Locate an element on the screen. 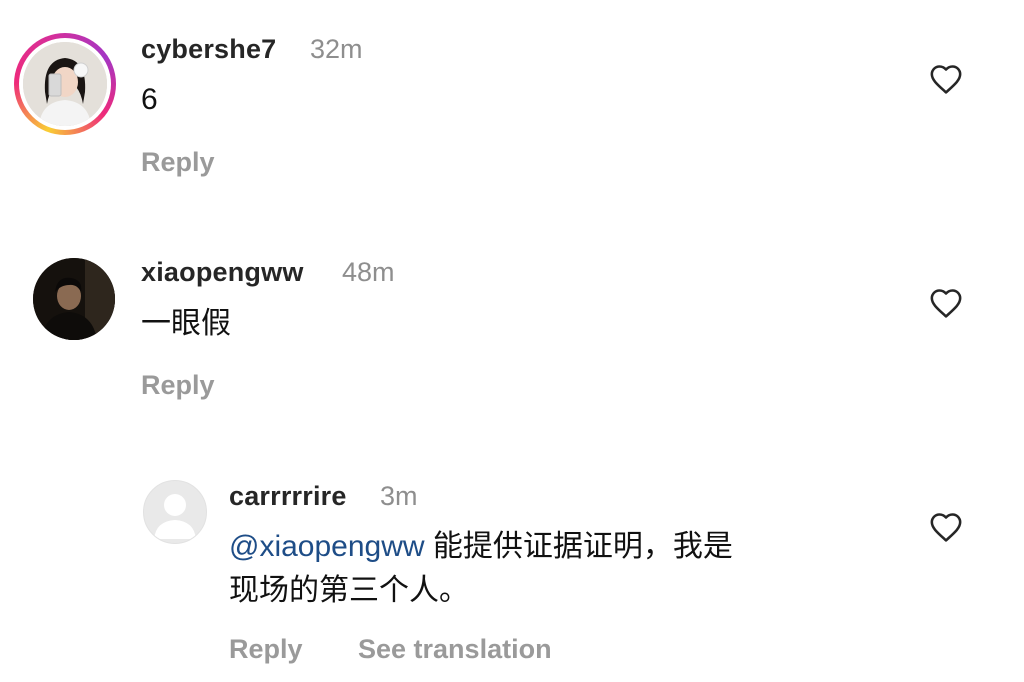 This screenshot has width=1024, height=682. comment-timestamp: 3m is located at coordinates (399, 496).